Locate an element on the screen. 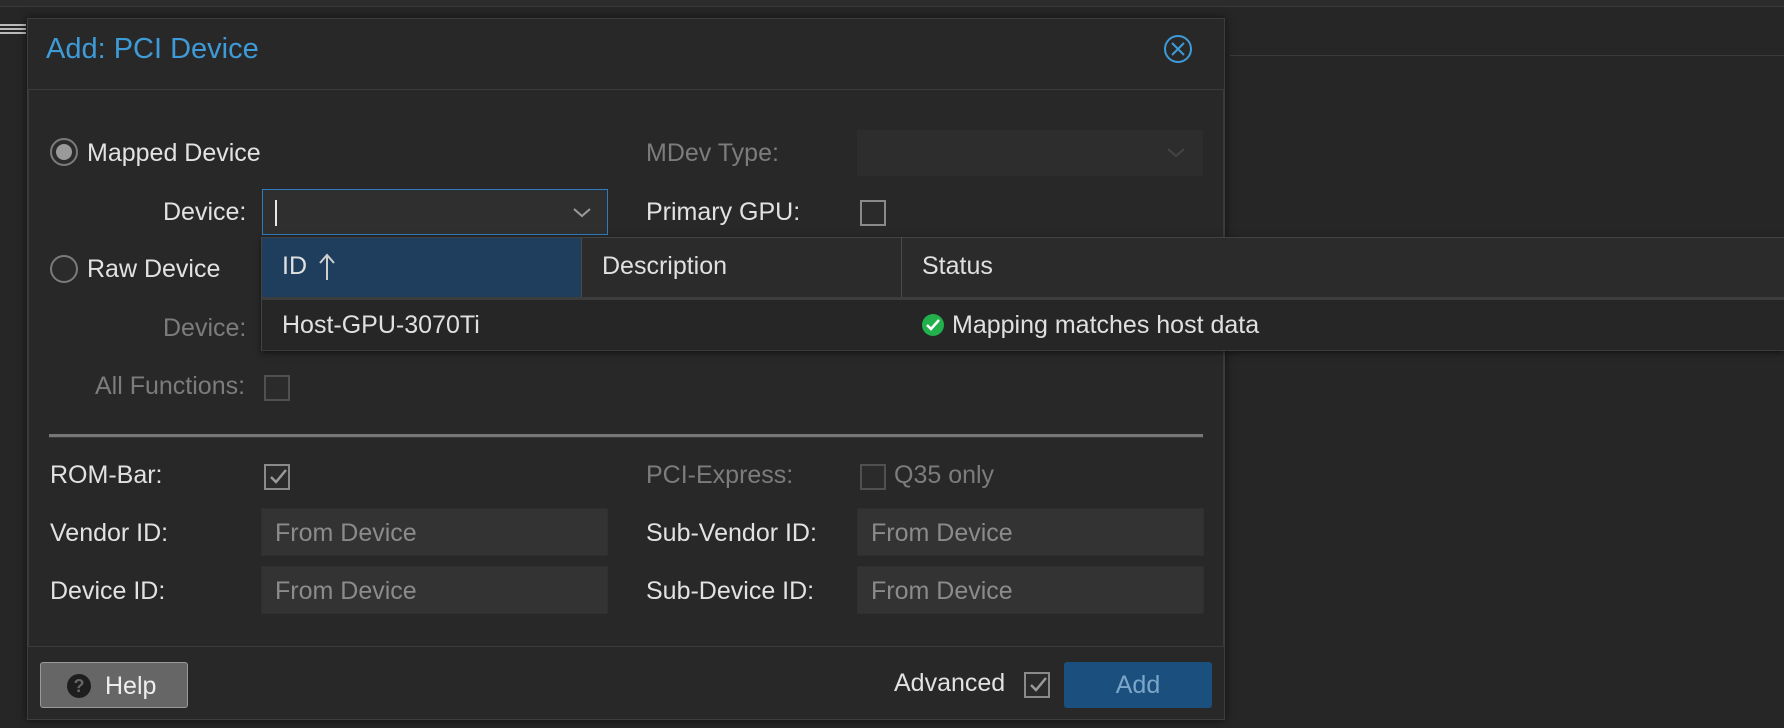 This screenshot has width=1784, height=728. background-divider is located at coordinates (1507, 55).